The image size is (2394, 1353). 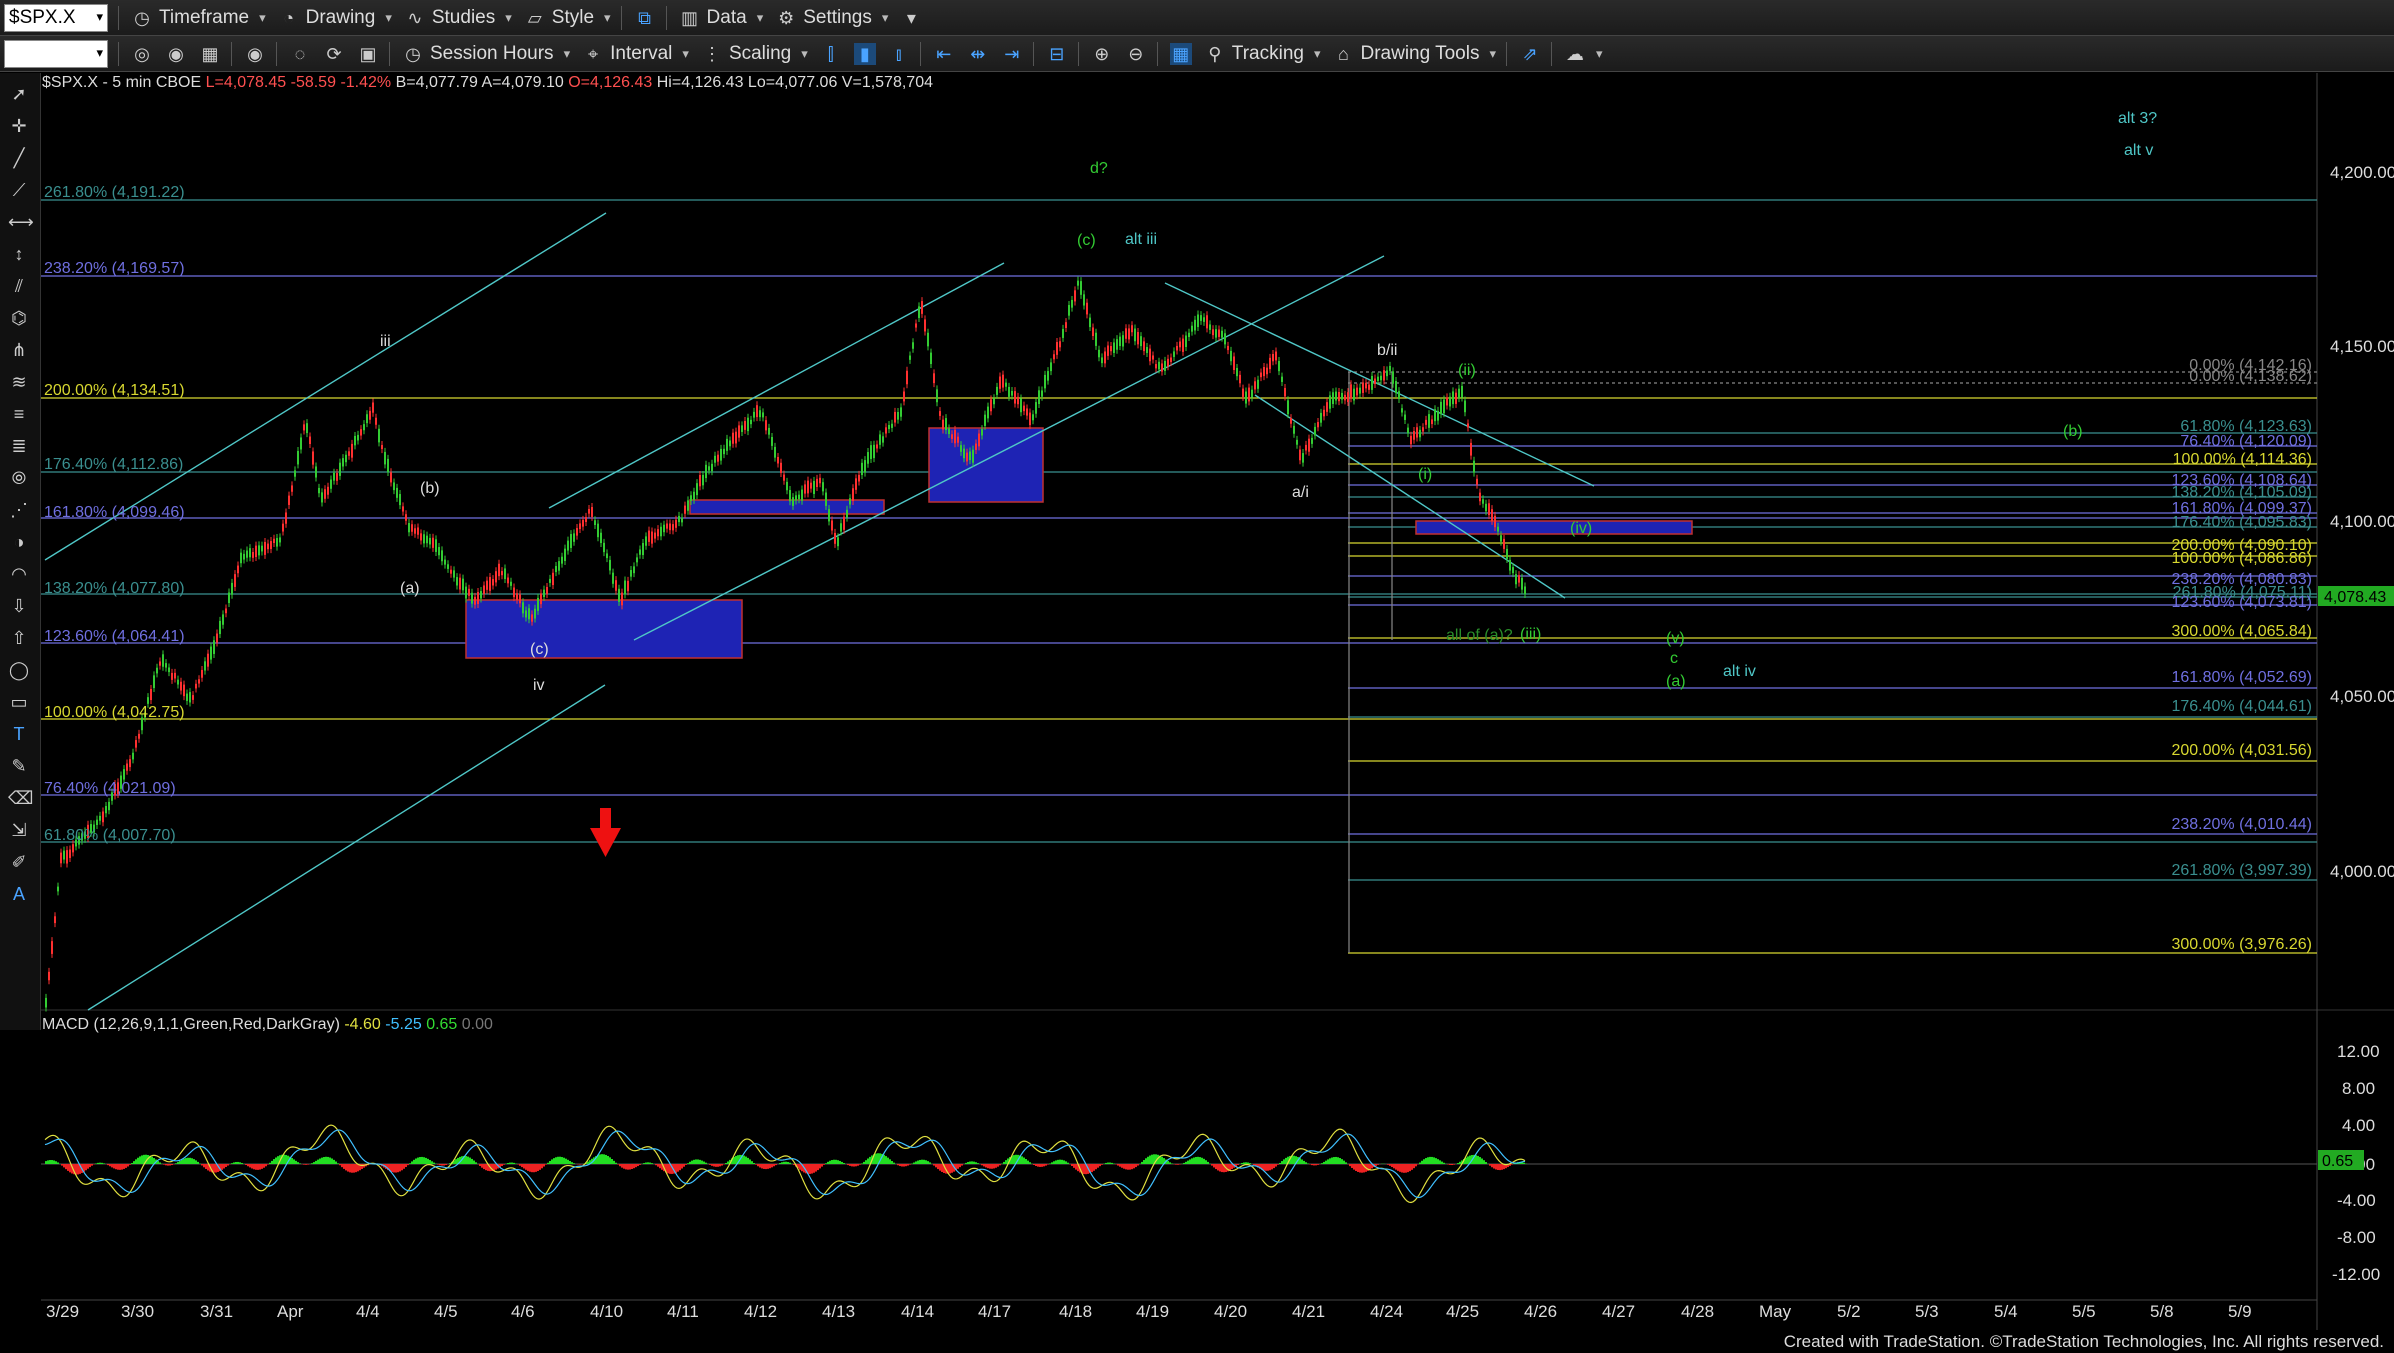 What do you see at coordinates (19, 638) in the screenshot?
I see `up-arrow-icon: ⇧` at bounding box center [19, 638].